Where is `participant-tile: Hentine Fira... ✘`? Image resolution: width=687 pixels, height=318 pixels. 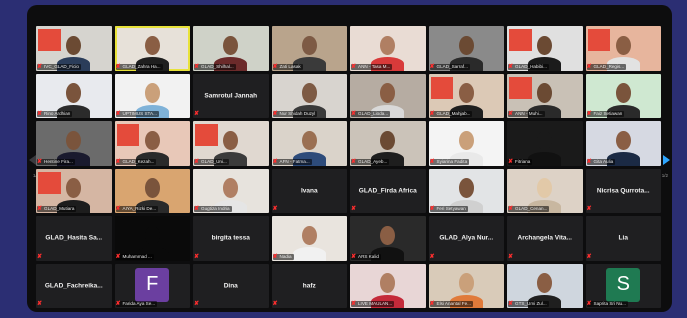
participant-tile: Hentine Fira... ✘ is located at coordinates (74, 143).